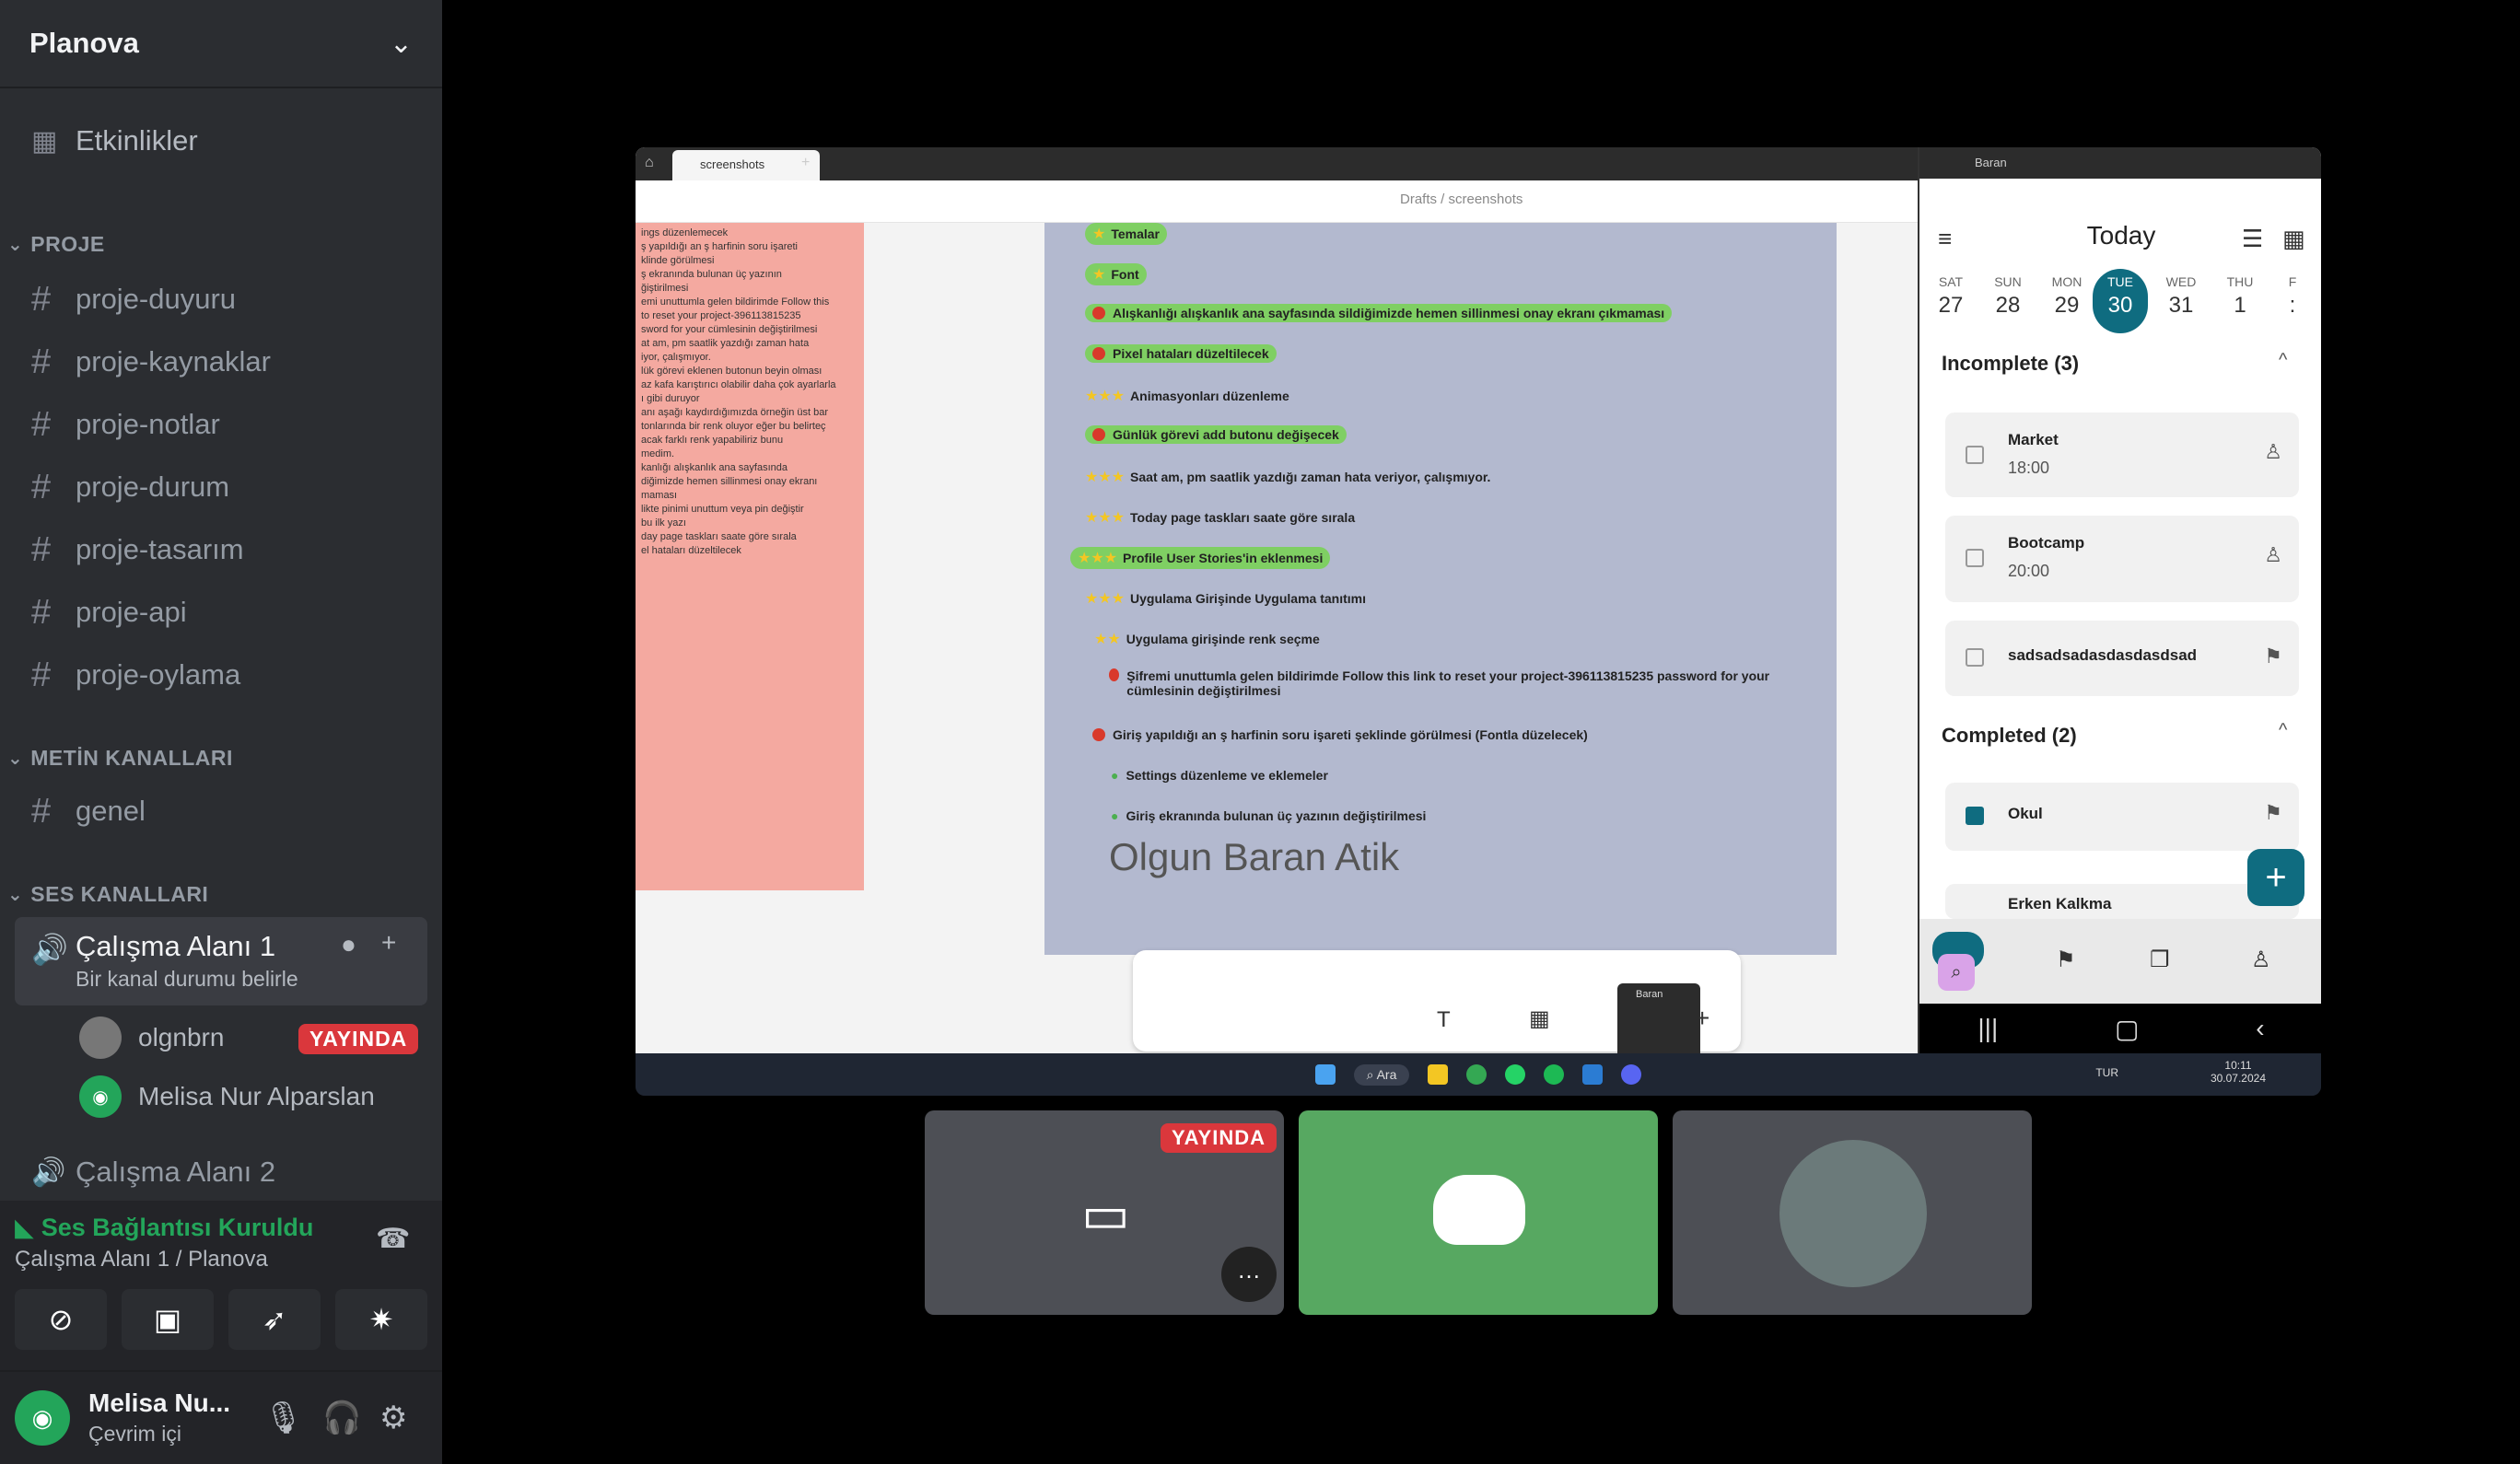  I want to click on headphones-icon: 🎧, so click(341, 1418).